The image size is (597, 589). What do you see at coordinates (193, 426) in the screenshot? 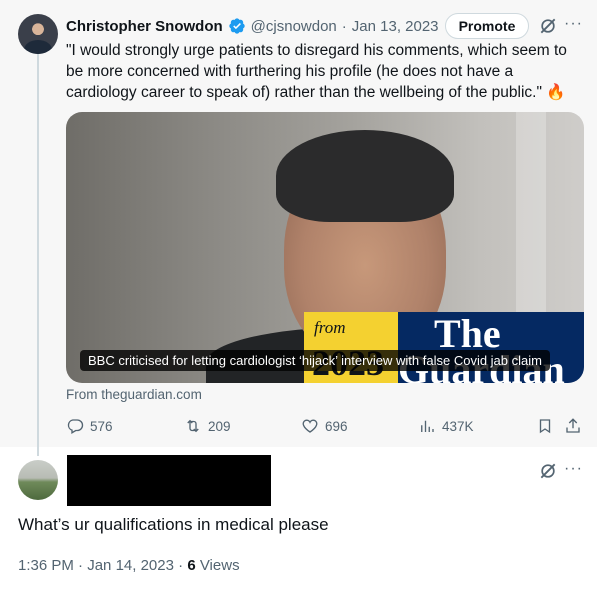
I see `repost-icon` at bounding box center [193, 426].